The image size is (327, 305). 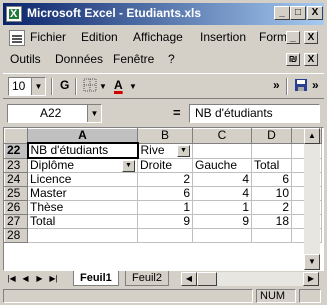 I want to click on table-row: 25 Master 6 4 10, so click(x=163, y=193).